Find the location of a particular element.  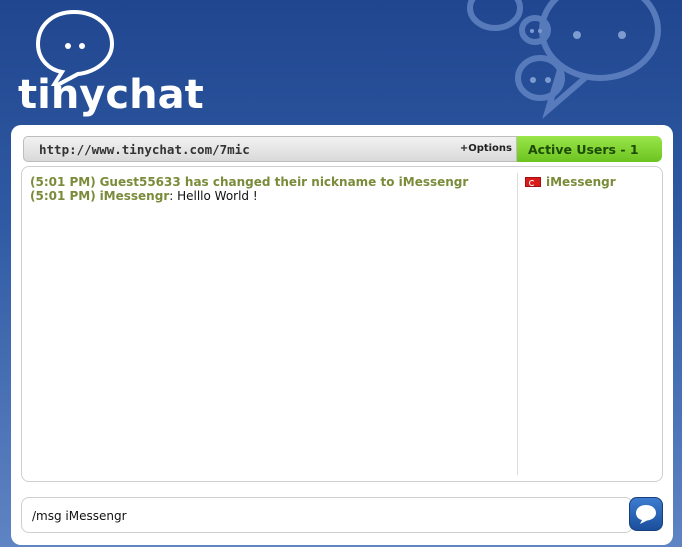

send-button is located at coordinates (646, 514).